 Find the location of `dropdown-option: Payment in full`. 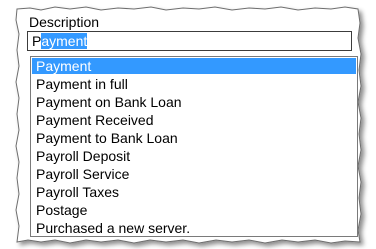

dropdown-option: Payment in full is located at coordinates (194, 84).